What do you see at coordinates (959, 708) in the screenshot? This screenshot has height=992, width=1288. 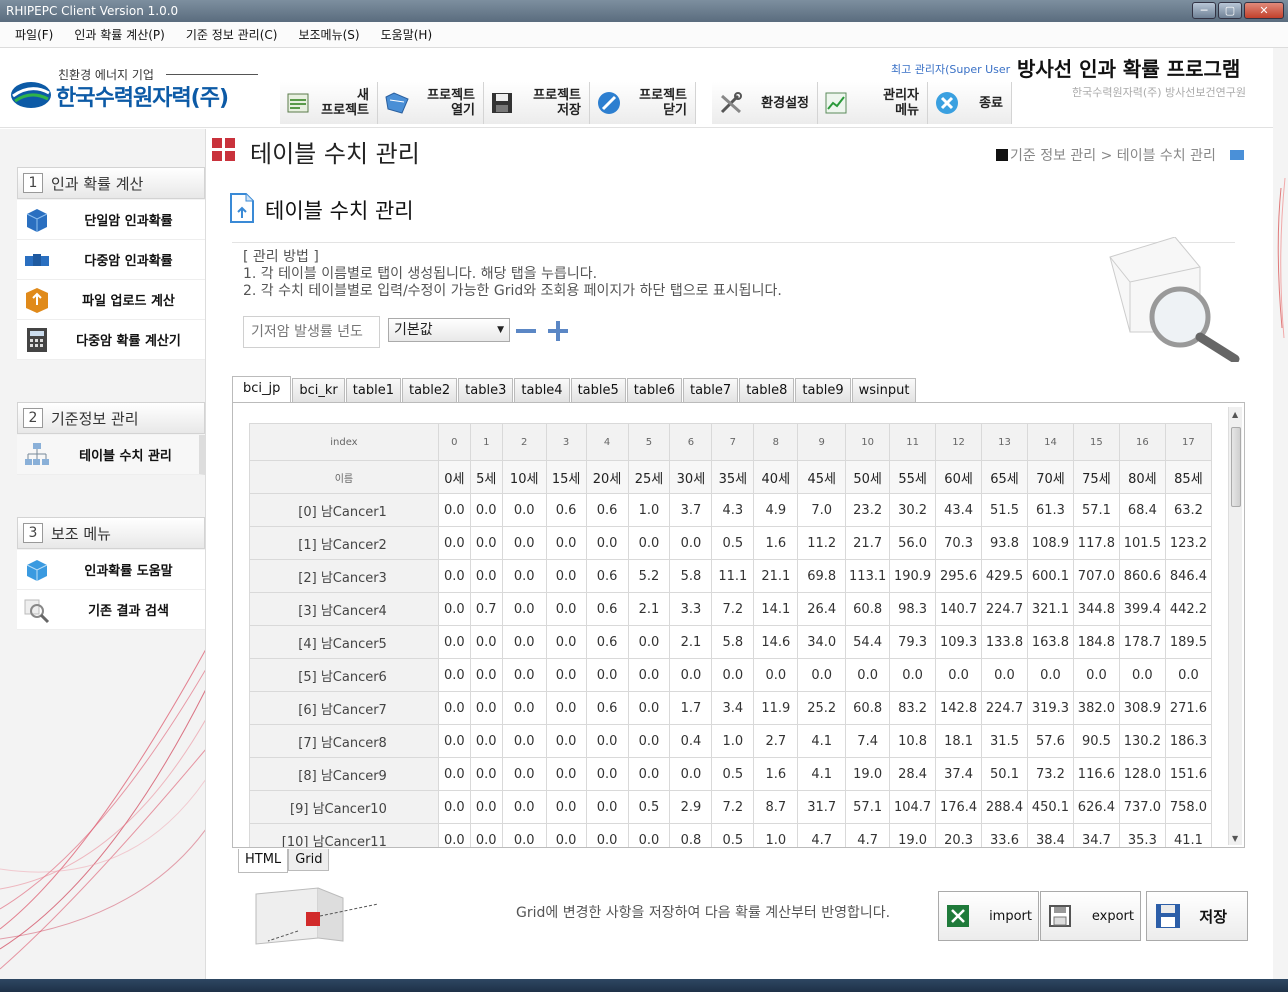 I see `grid-value-cell: 142.8` at bounding box center [959, 708].